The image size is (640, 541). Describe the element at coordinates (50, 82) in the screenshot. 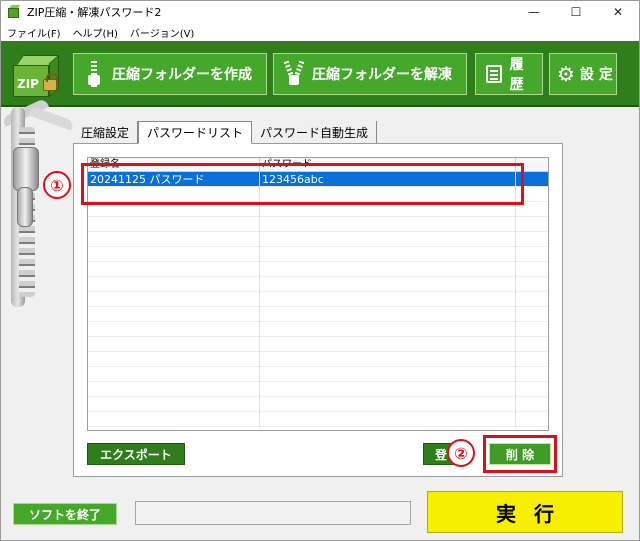

I see `lock-icon` at that location.